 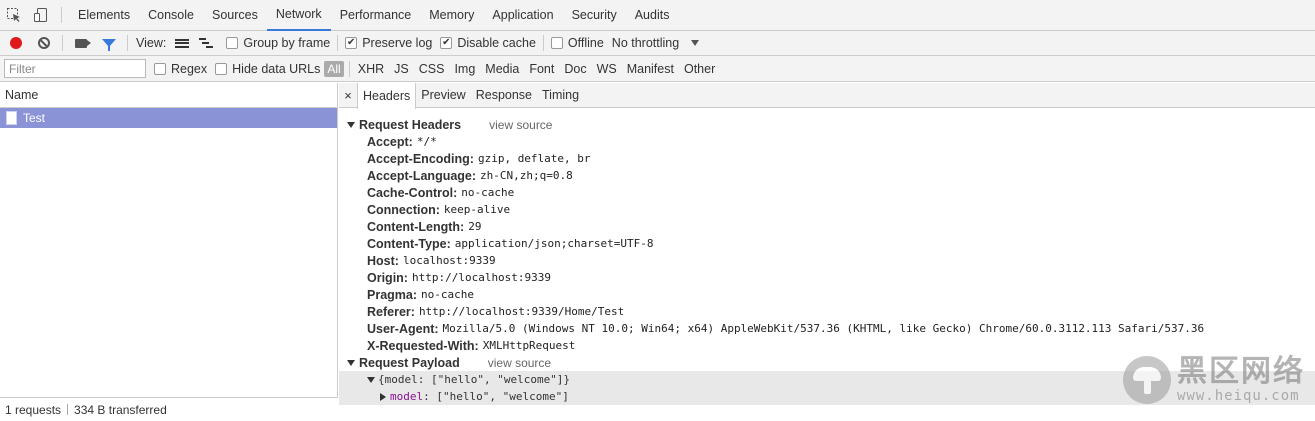 What do you see at coordinates (699, 69) in the screenshot?
I see `filter-type-other: Other` at bounding box center [699, 69].